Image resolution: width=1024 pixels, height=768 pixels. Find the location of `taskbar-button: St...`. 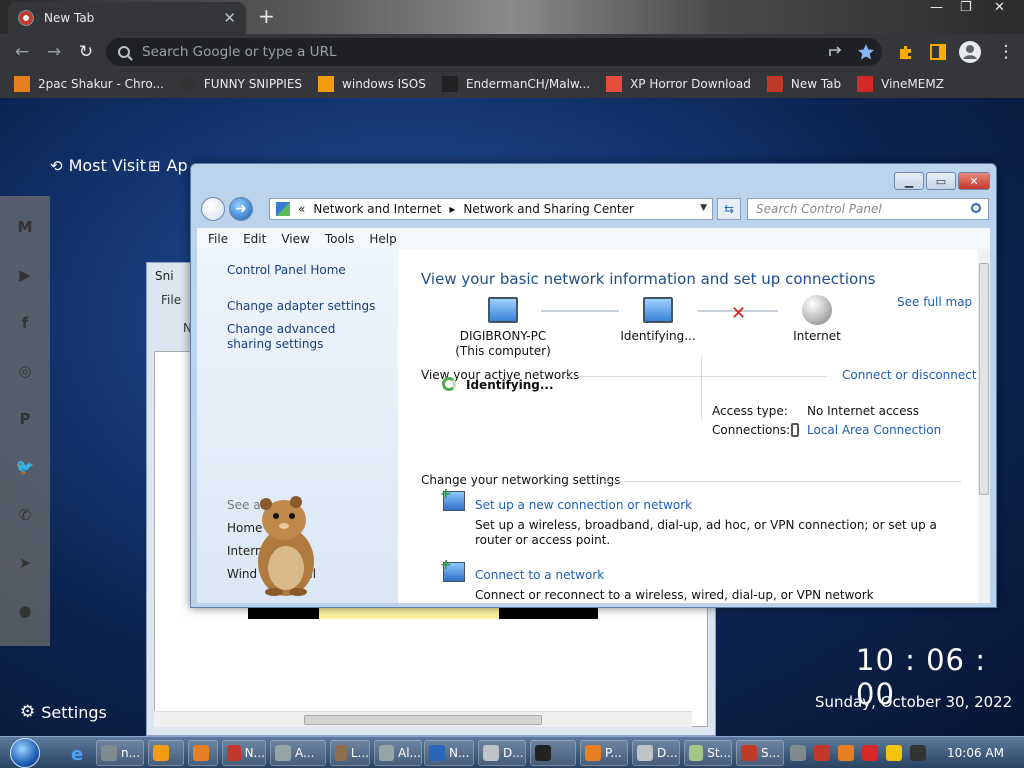

taskbar-button: St... is located at coordinates (708, 753).